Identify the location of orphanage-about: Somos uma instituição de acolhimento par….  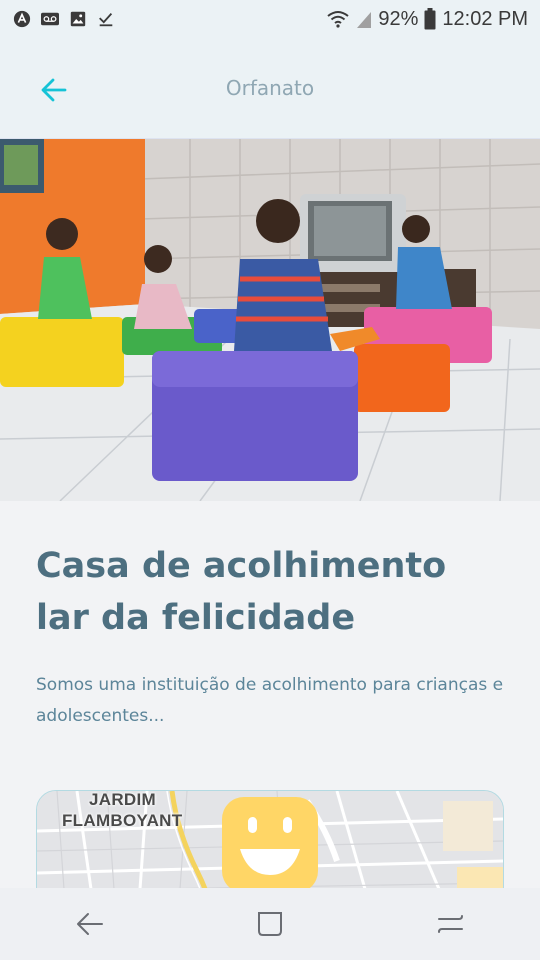
(270, 700).